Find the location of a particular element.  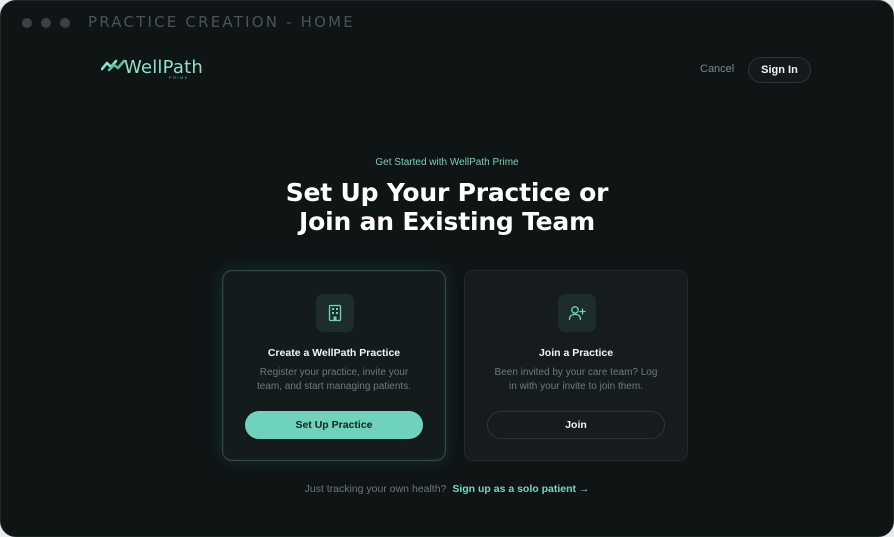

headline-line-2: Join an Existing Team is located at coordinates (447, 221).